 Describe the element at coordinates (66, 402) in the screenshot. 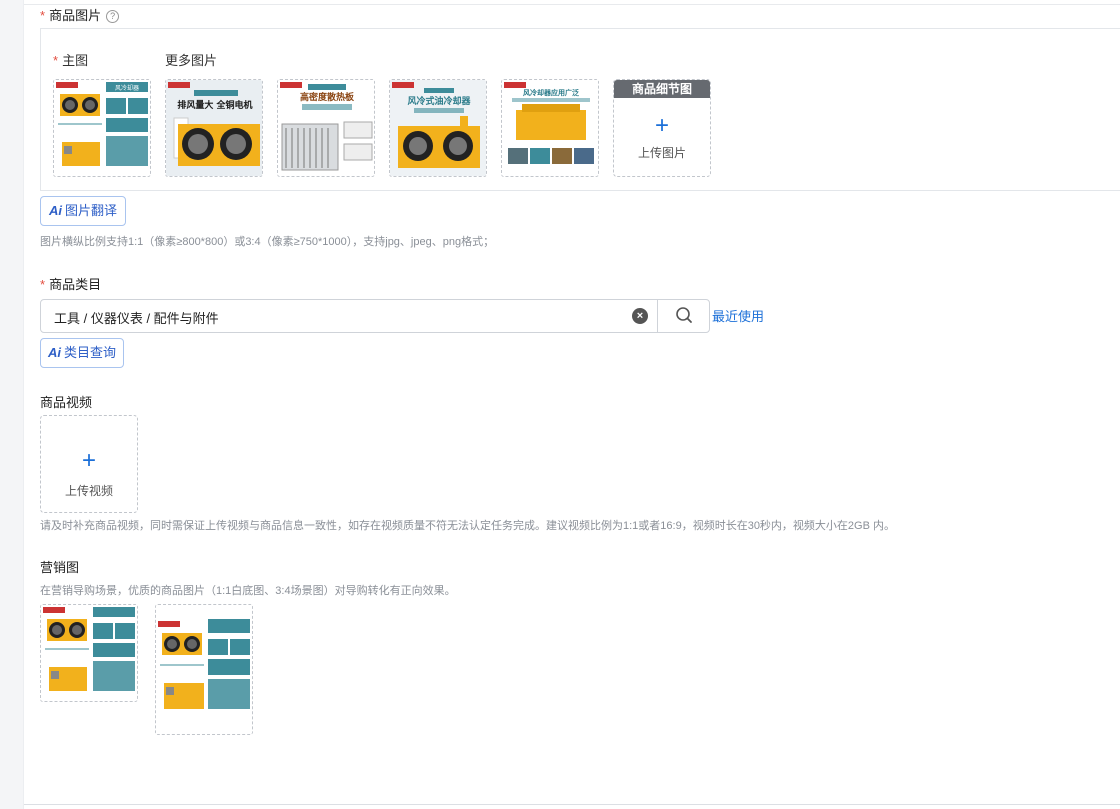

I see `video-label: 商品视频` at that location.